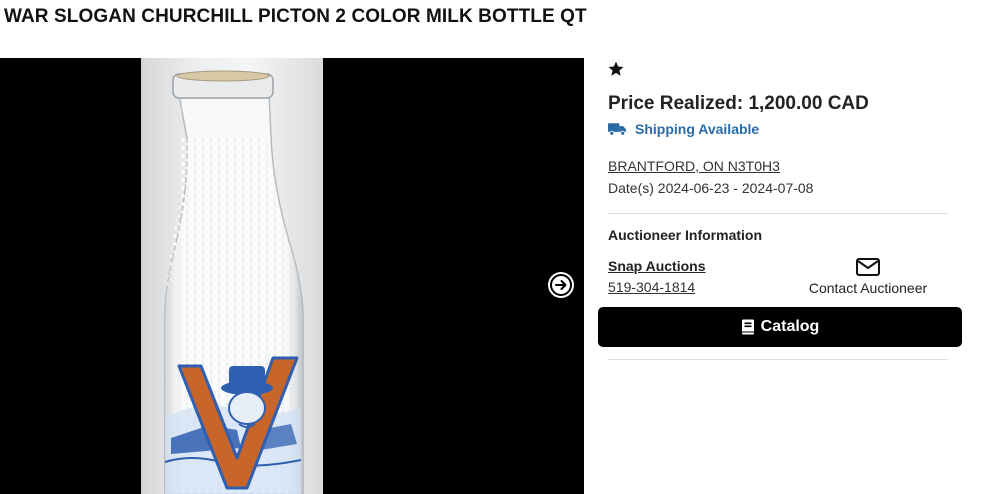 The height and width of the screenshot is (494, 986). I want to click on favorite-star-button, so click(616, 69).